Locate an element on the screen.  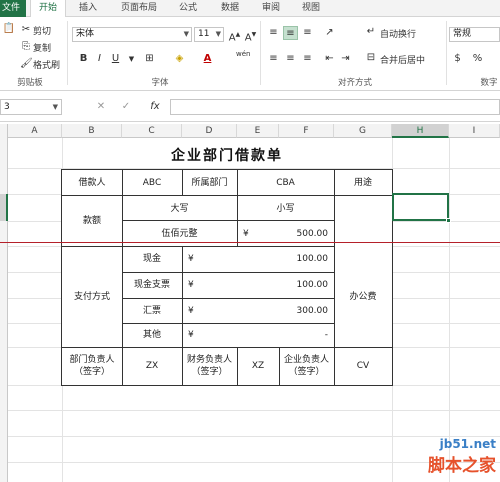
payment-method-other: 其他 is located at coordinates (152, 335).